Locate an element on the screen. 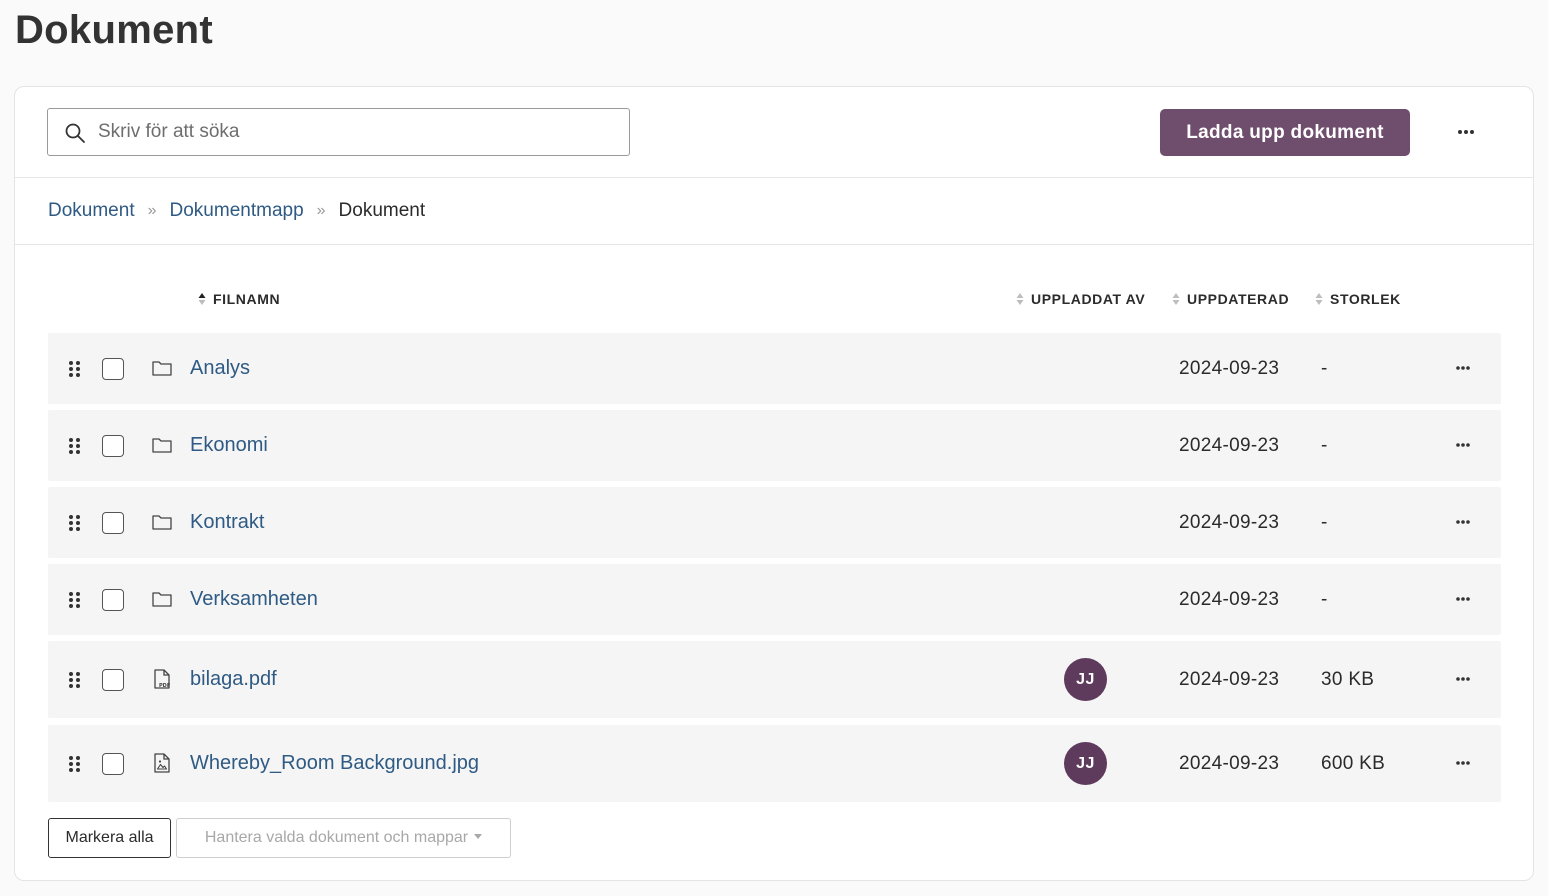  column-header-size: STORLEK is located at coordinates (1358, 299).